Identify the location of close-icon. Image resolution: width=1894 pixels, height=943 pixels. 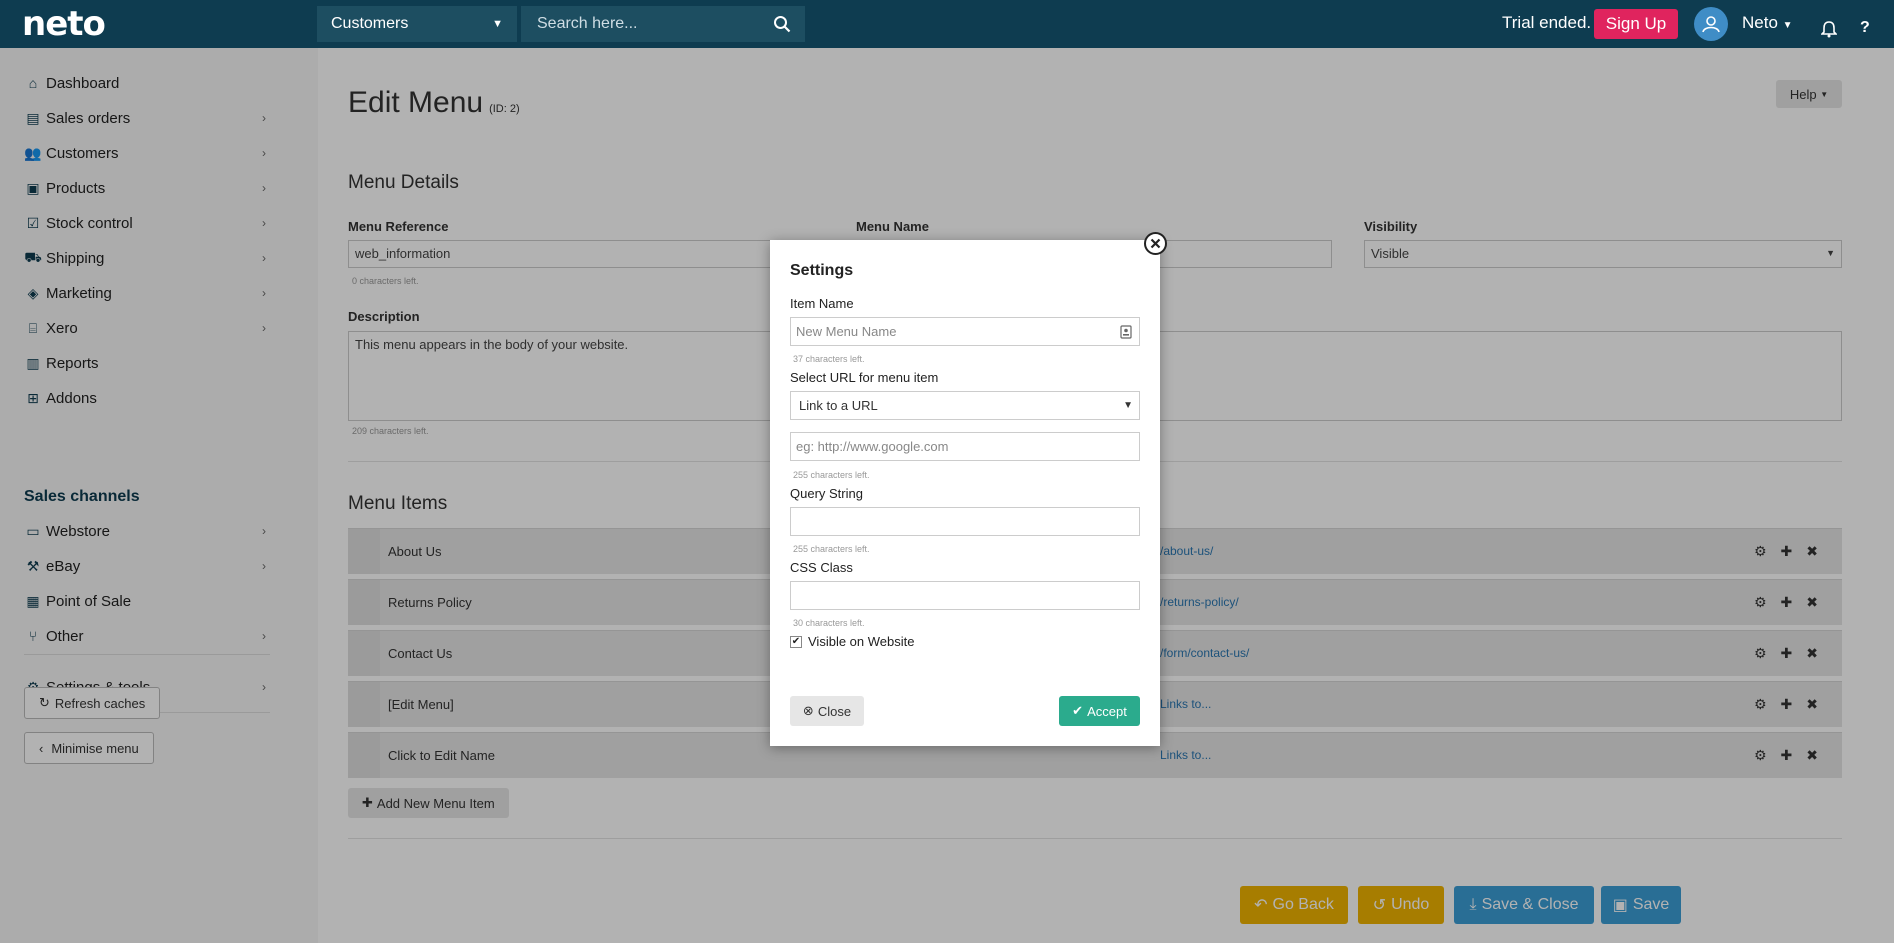
(1155, 243).